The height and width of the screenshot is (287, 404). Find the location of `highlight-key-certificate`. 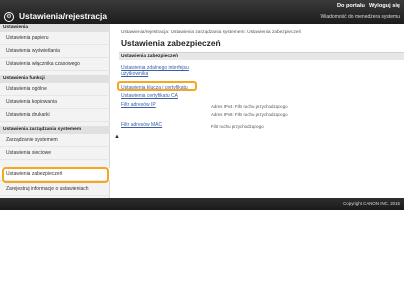

highlight-key-certificate is located at coordinates (157, 86).